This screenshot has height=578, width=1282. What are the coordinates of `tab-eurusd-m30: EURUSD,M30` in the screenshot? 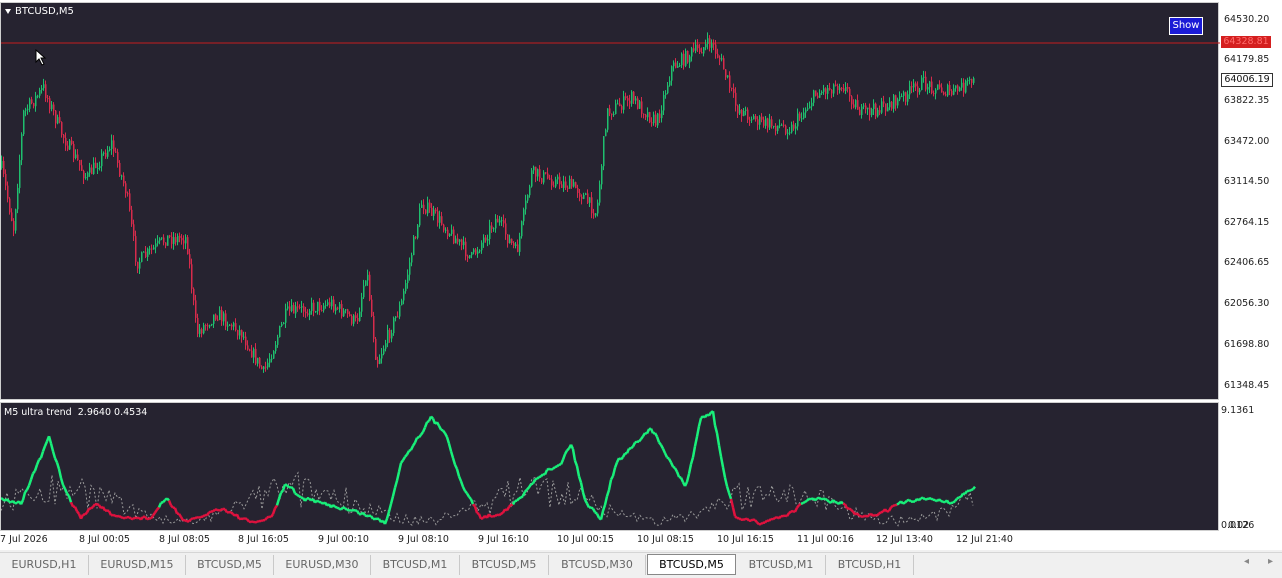 It's located at (322, 565).